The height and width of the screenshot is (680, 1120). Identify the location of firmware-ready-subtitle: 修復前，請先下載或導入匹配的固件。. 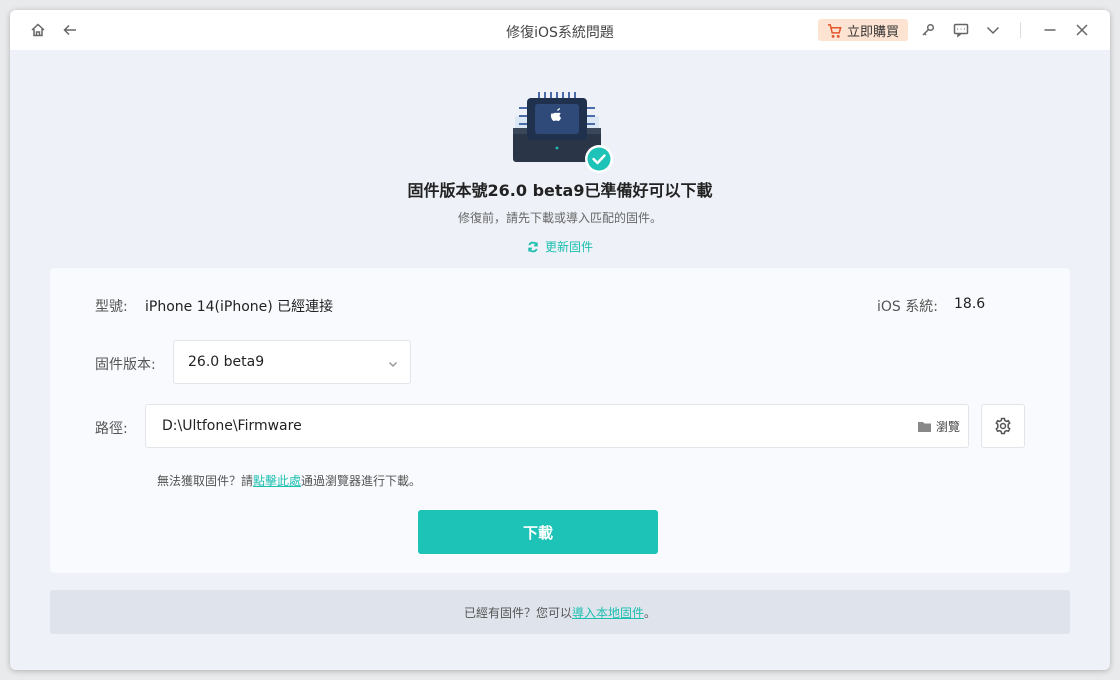
(559, 218).